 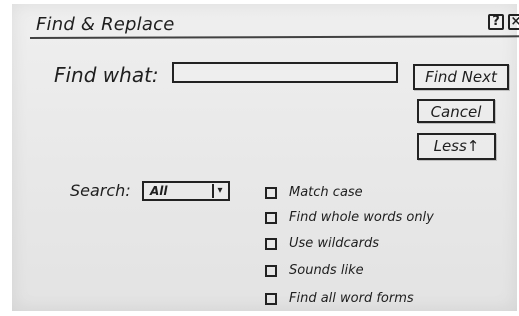 I want to click on option-find-whole-words-only: Find whole words only, so click(x=349, y=218).